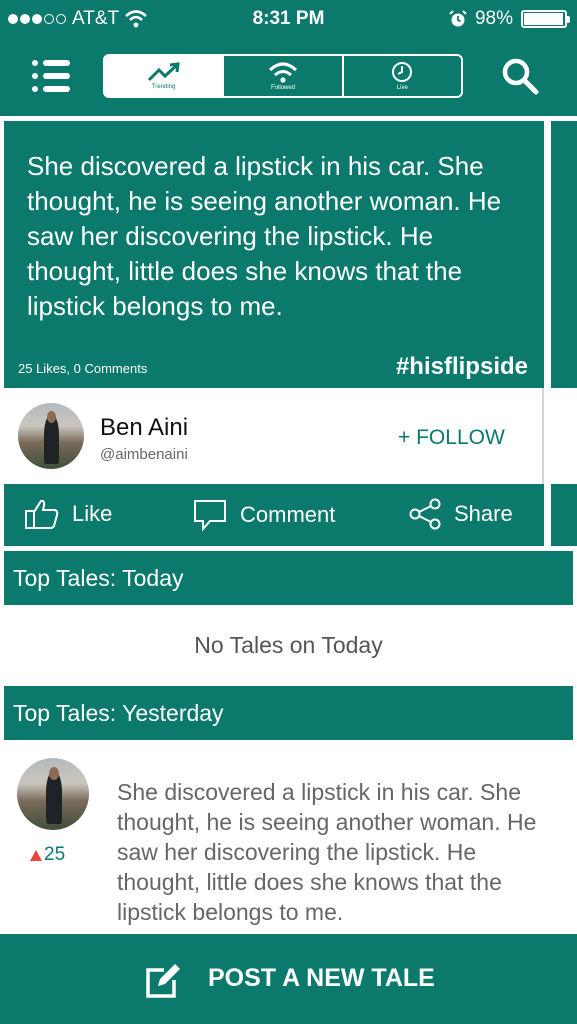 This screenshot has width=577, height=1024. What do you see at coordinates (210, 516) in the screenshot?
I see `comment-icon` at bounding box center [210, 516].